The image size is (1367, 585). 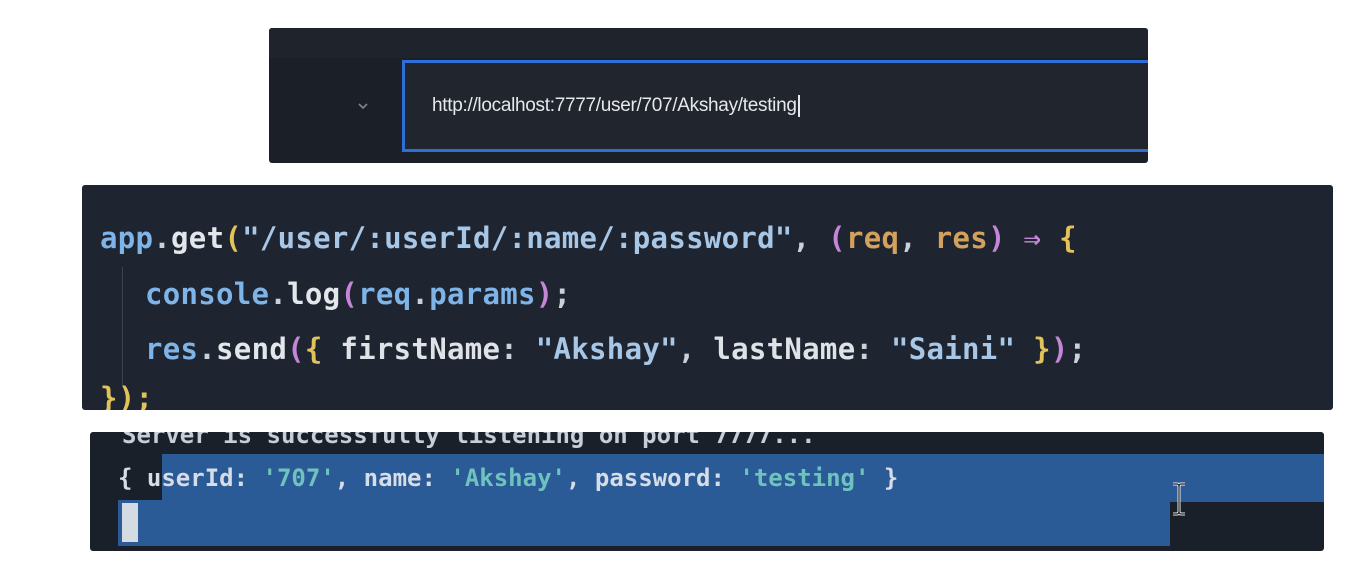 I want to click on text-caret, so click(x=798, y=106).